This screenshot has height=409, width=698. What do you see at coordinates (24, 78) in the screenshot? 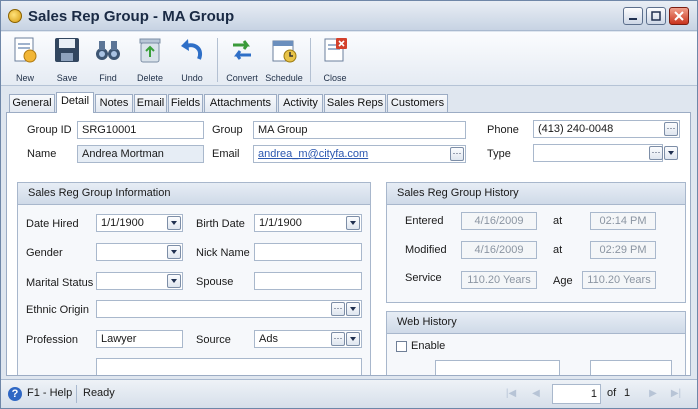
I see `new-label: New` at bounding box center [24, 78].